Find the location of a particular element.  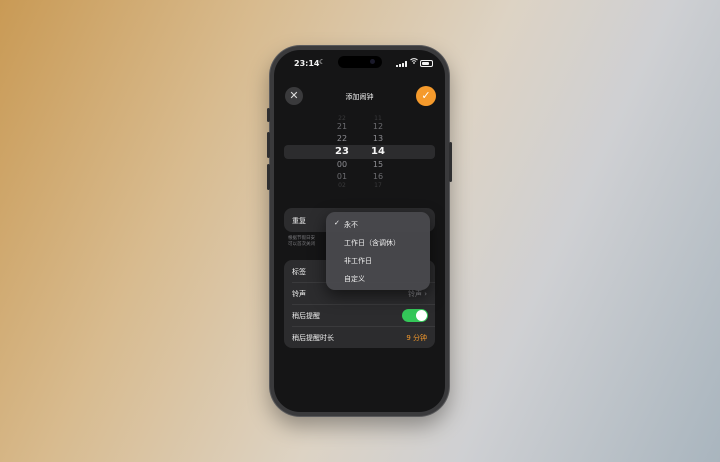

volume-up-button is located at coordinates (268, 145).